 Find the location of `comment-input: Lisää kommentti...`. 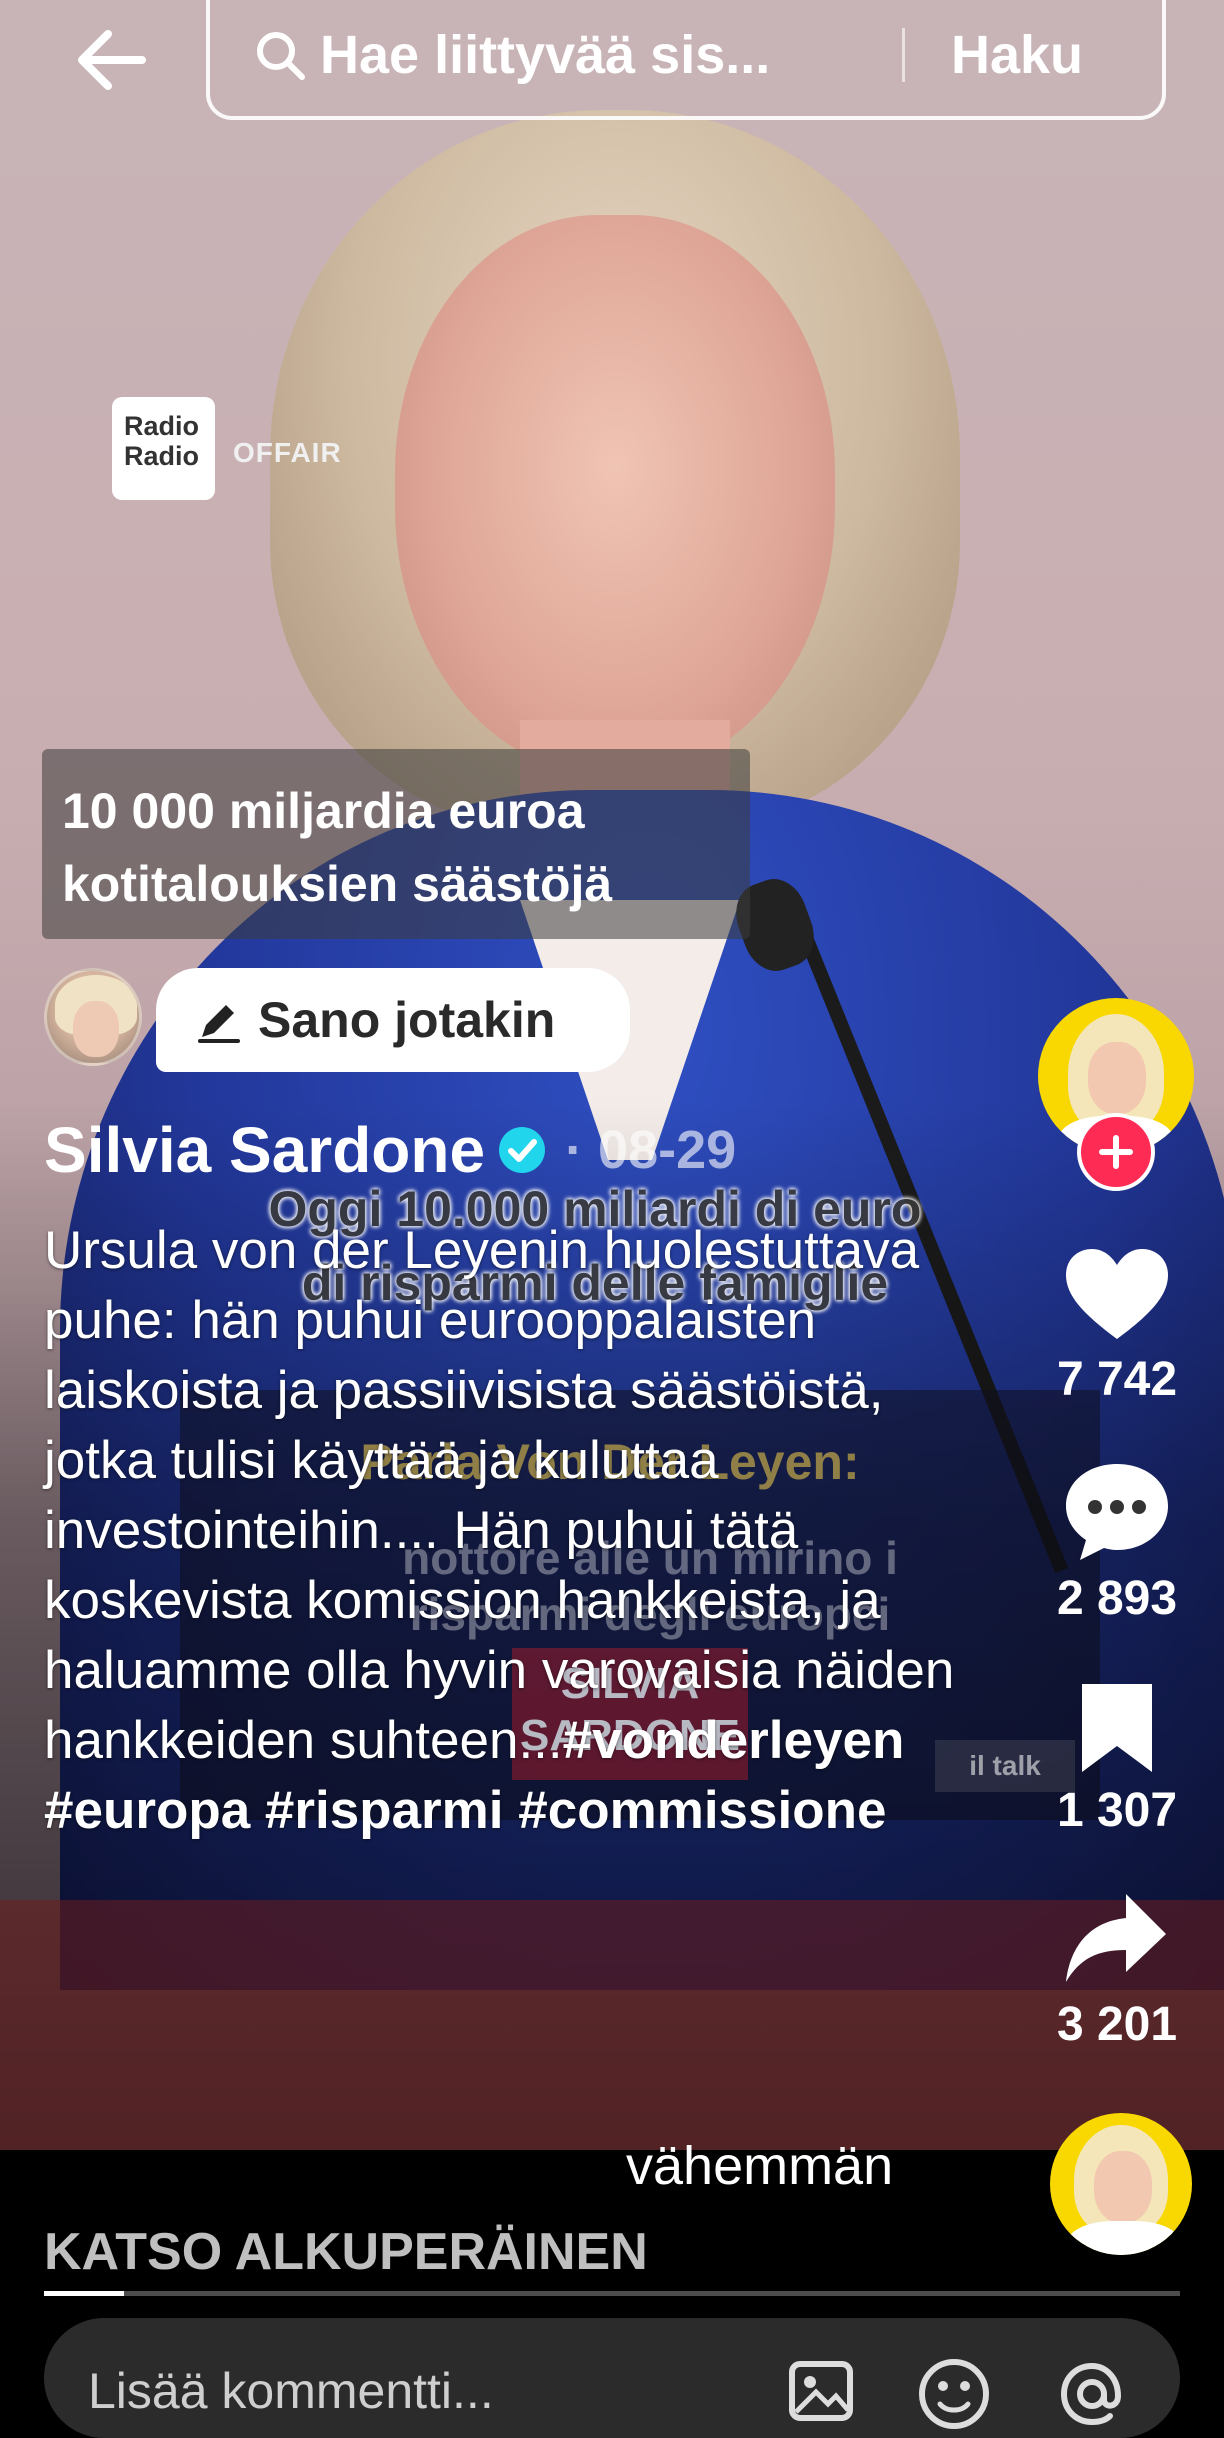

comment-input: Lisää kommentti... is located at coordinates (291, 2391).